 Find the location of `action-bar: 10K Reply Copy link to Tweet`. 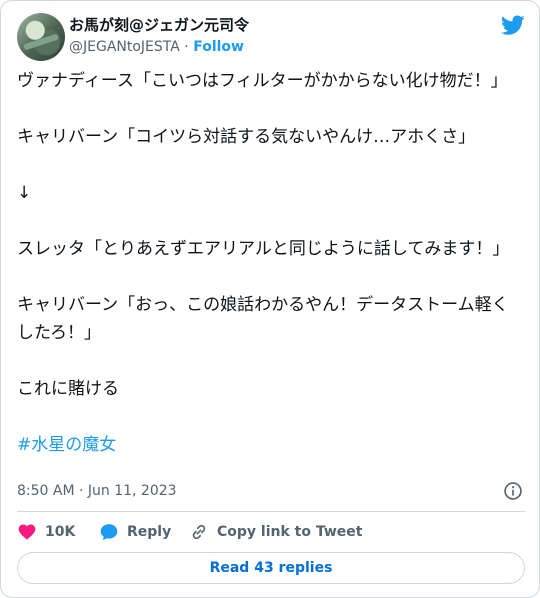

action-bar: 10K Reply Copy link to Tweet is located at coordinates (271, 532).